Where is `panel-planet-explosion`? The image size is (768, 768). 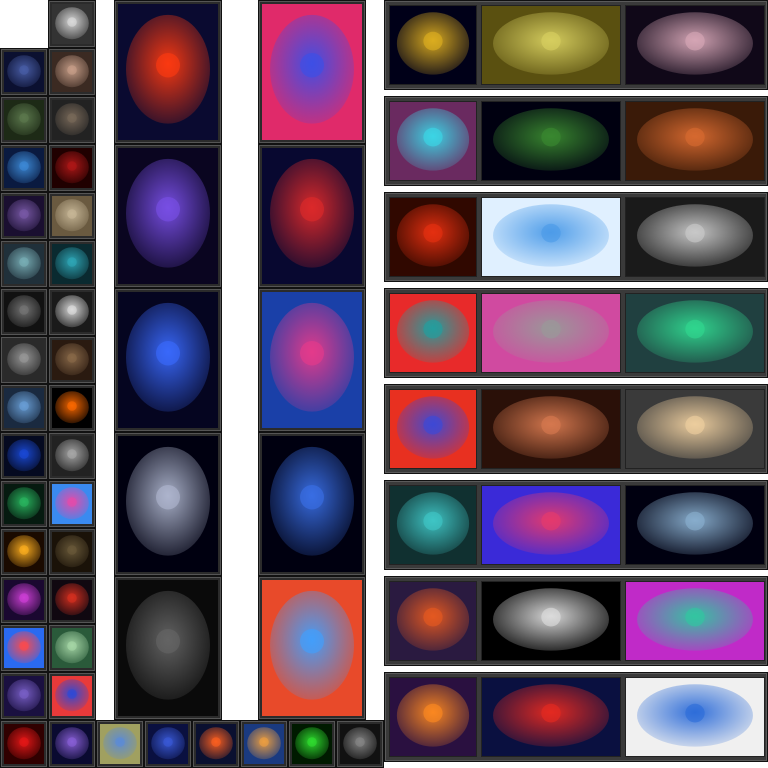
panel-planet-explosion is located at coordinates (168, 72).